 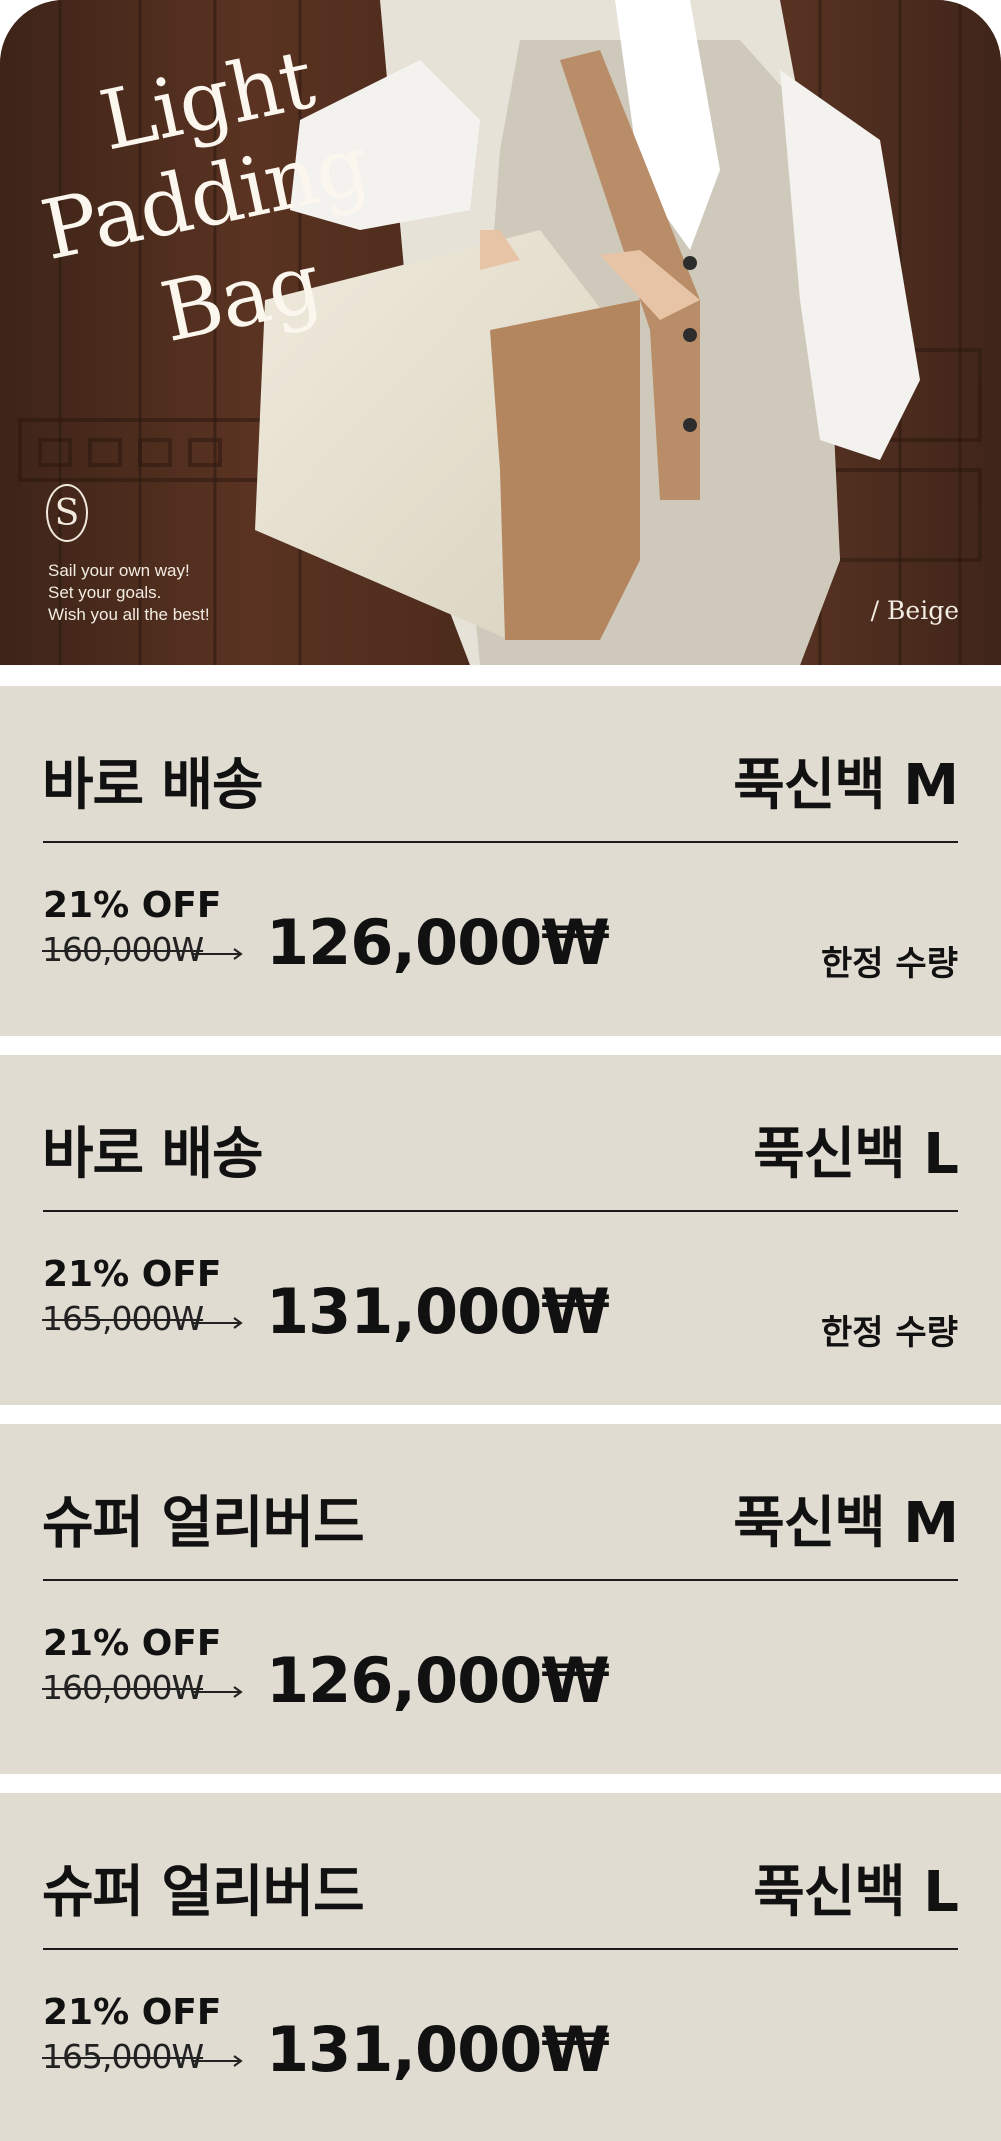 I want to click on tagline-line: Wish you all the best!, so click(x=129, y=614).